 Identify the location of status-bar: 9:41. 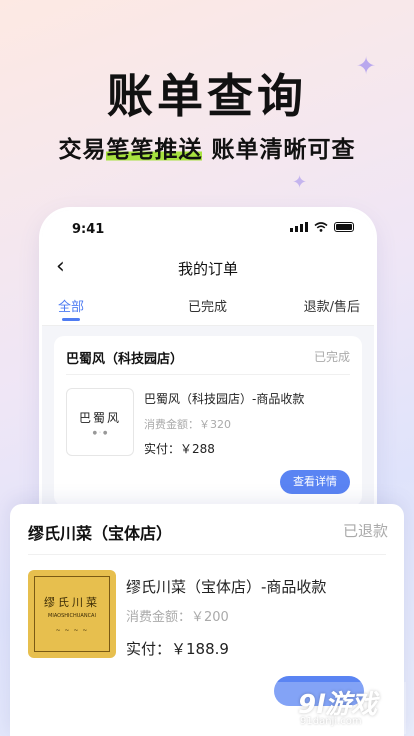
(208, 230).